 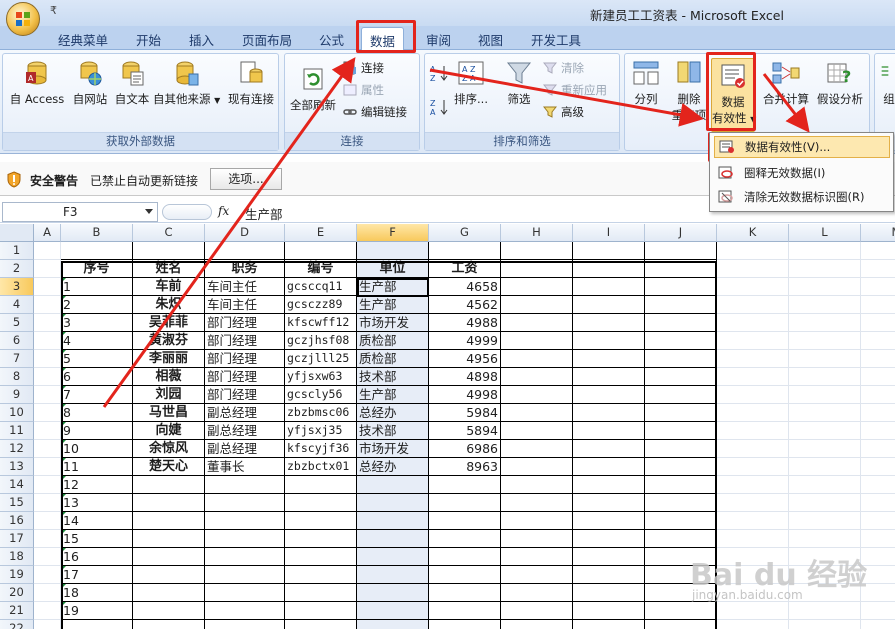 I want to click on row-header-14: 14, so click(x=17, y=485).